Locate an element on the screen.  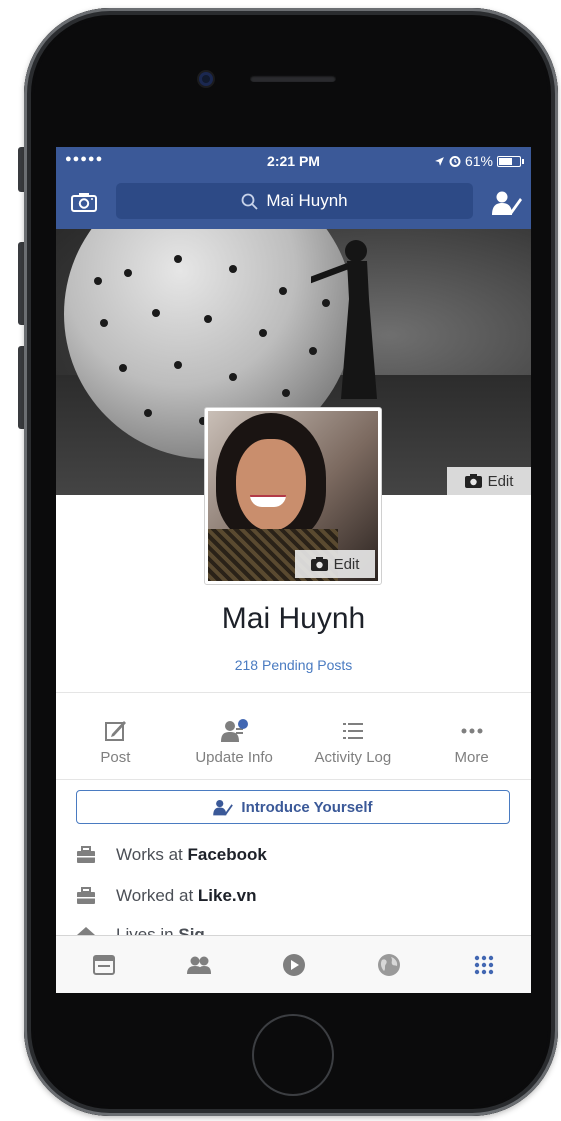
info-works-at: Works at Facebook is located at coordinates (171, 855).